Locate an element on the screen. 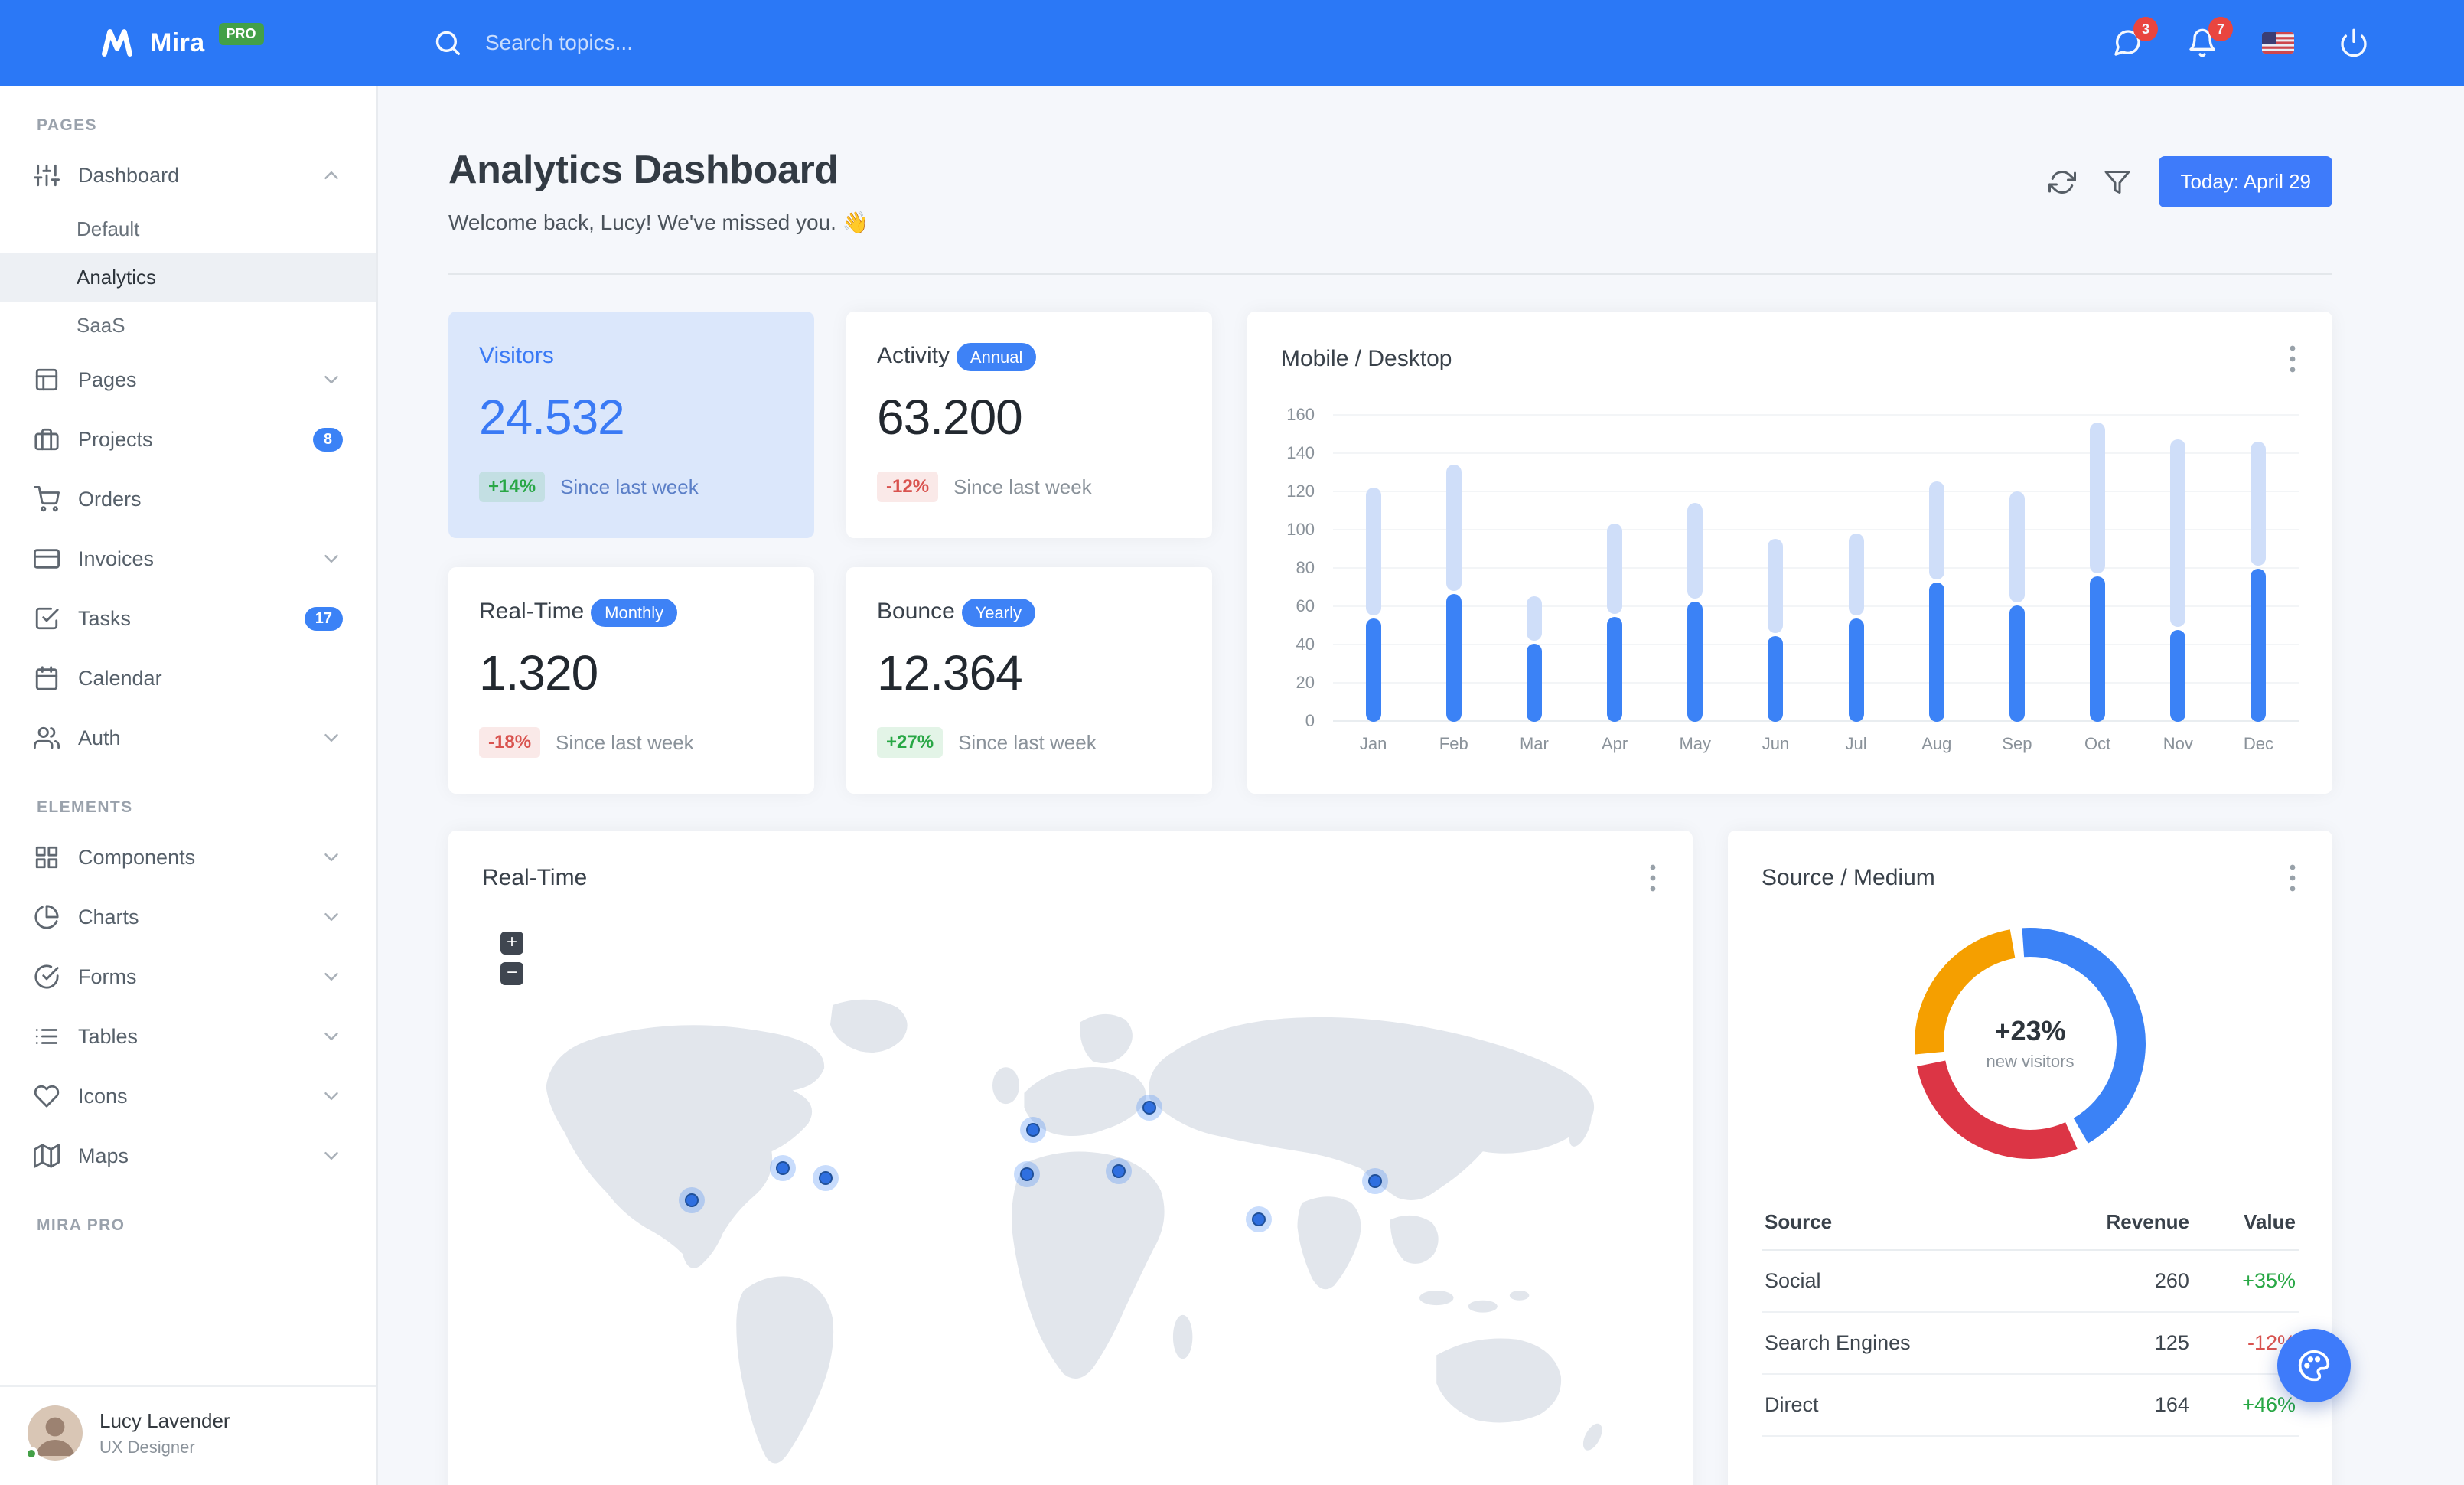  bounce-delta-badge: +27% is located at coordinates (910, 742).